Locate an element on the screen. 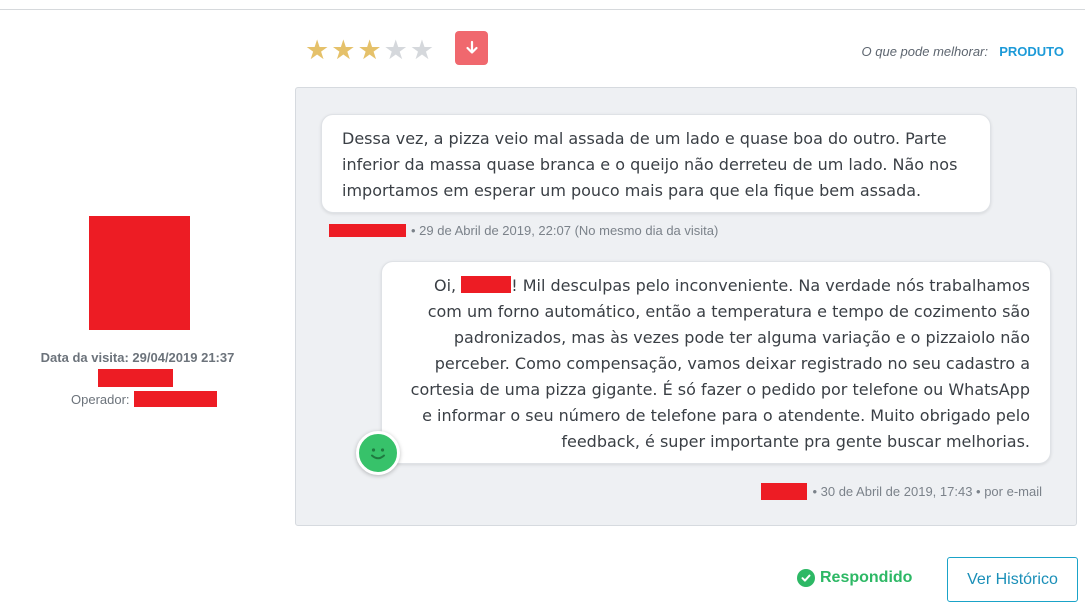  reply-greeting: Oi, is located at coordinates (445, 285).